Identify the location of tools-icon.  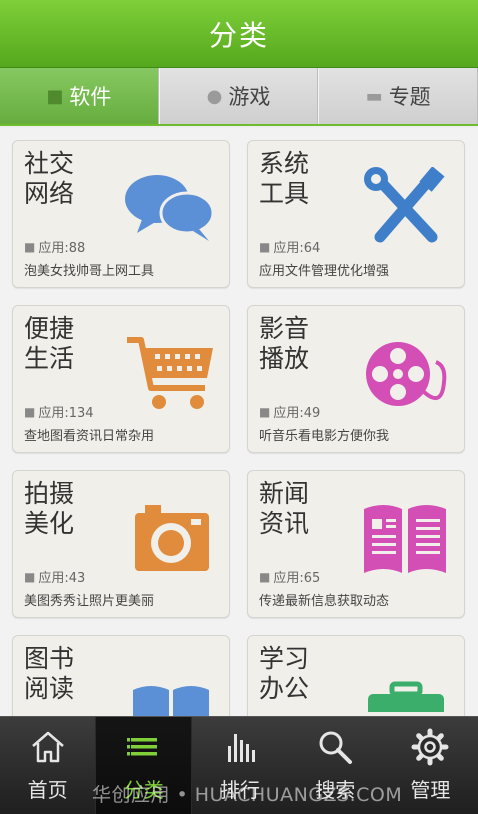
(404, 205).